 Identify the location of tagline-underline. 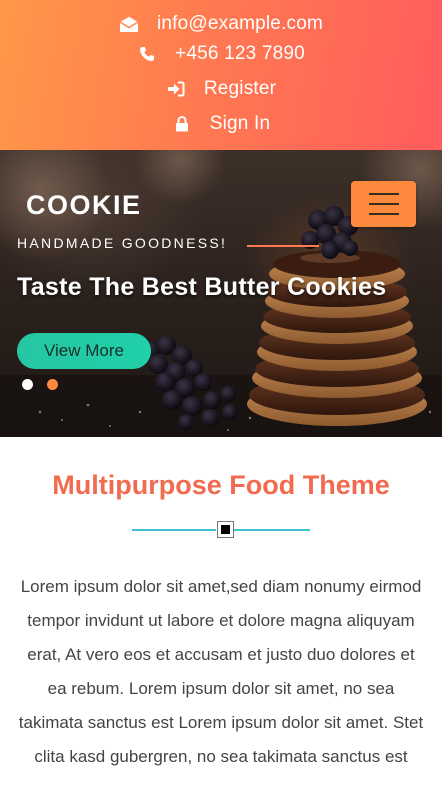
(283, 246).